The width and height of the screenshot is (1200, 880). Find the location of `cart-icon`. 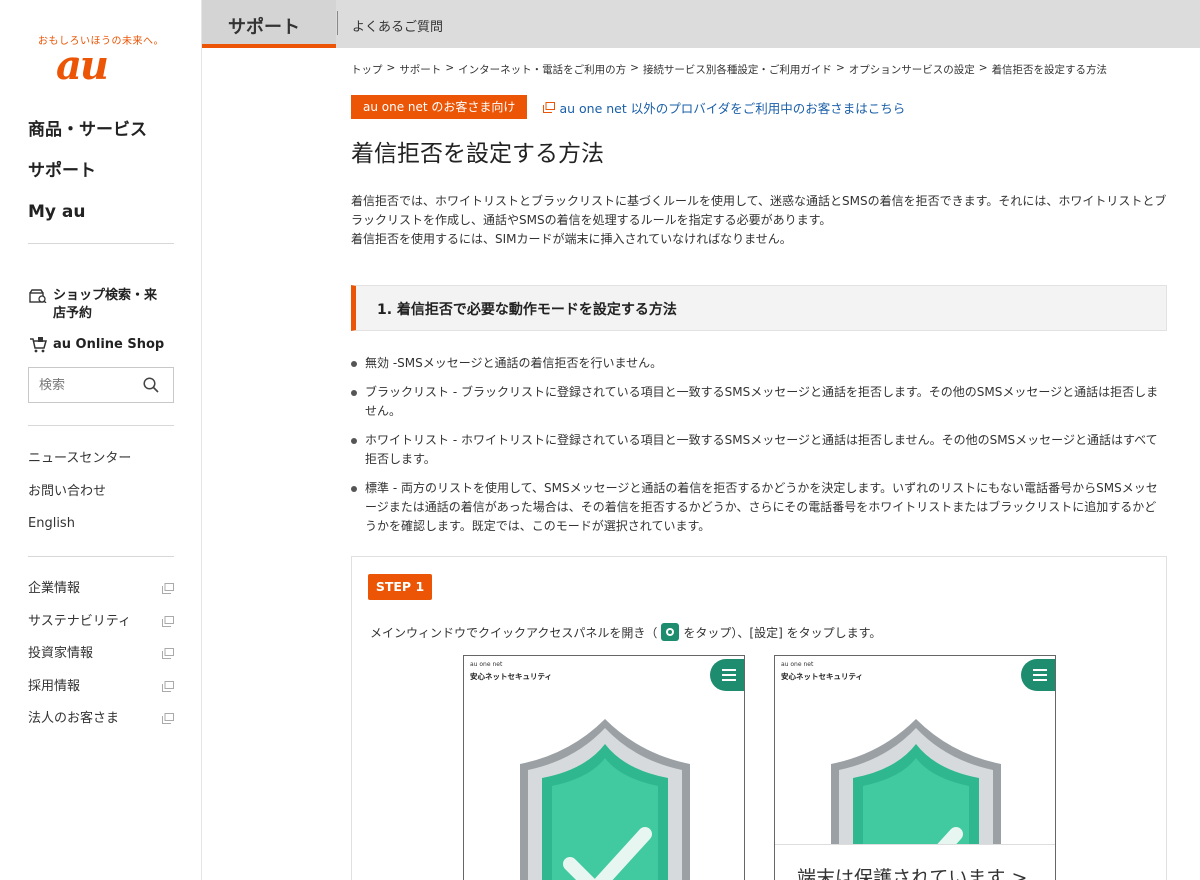

cart-icon is located at coordinates (38, 345).